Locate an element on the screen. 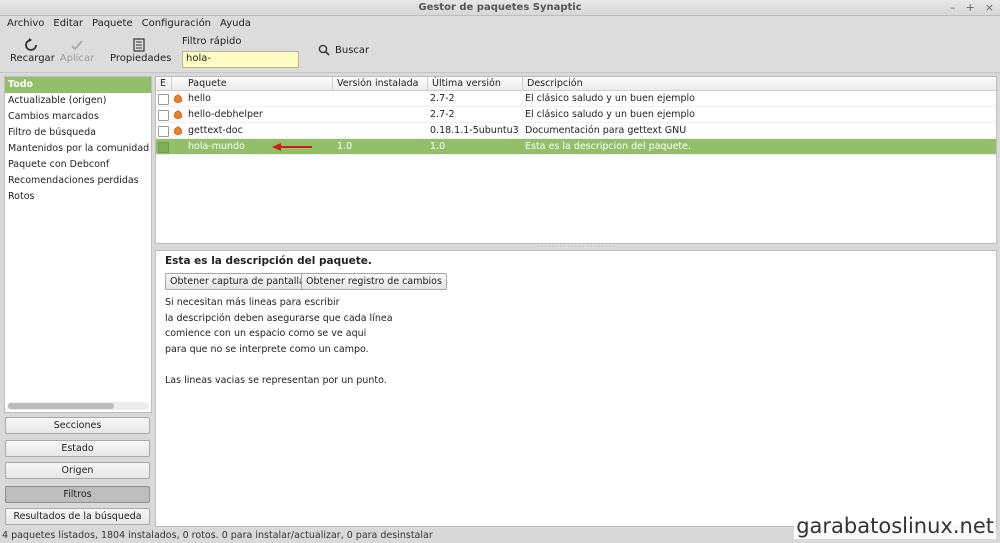 Image resolution: width=1000 pixels, height=543 pixels. status-button: Estado is located at coordinates (77, 448).